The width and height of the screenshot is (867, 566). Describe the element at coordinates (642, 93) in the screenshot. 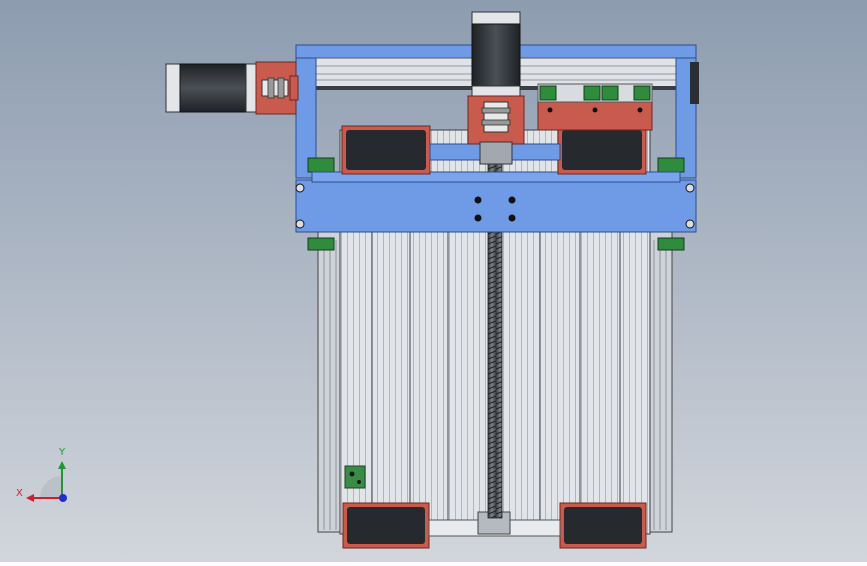

I see `carriage-bearing-right` at that location.